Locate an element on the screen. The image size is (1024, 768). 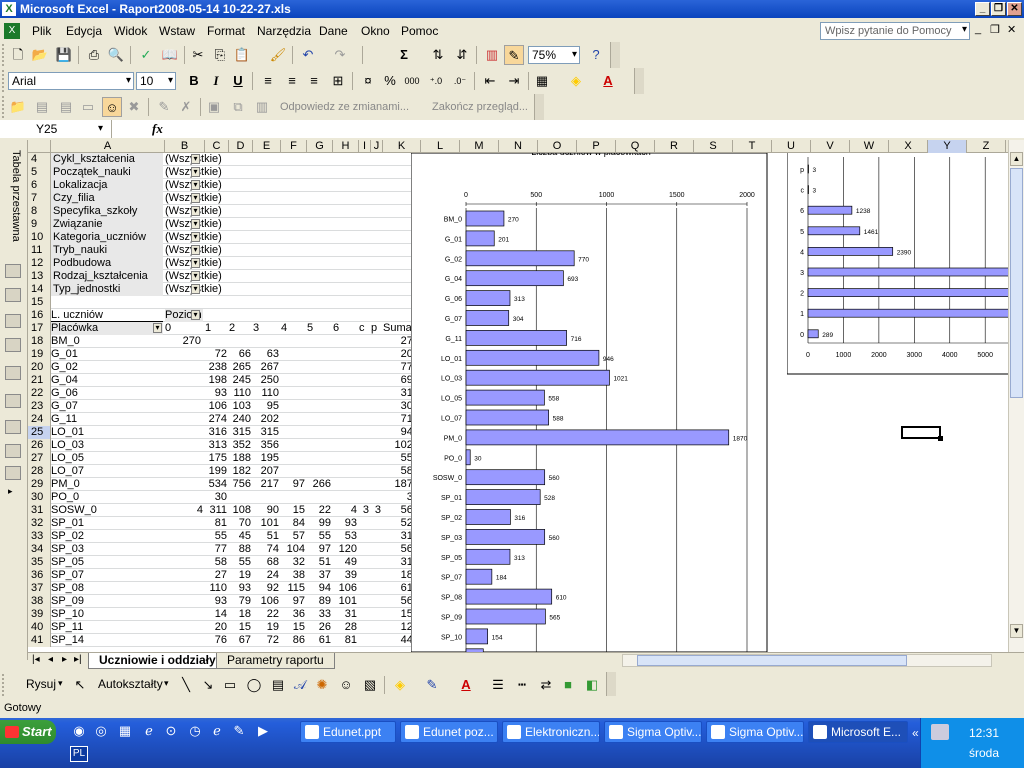
row-header: 18 is located at coordinates (39, 341).